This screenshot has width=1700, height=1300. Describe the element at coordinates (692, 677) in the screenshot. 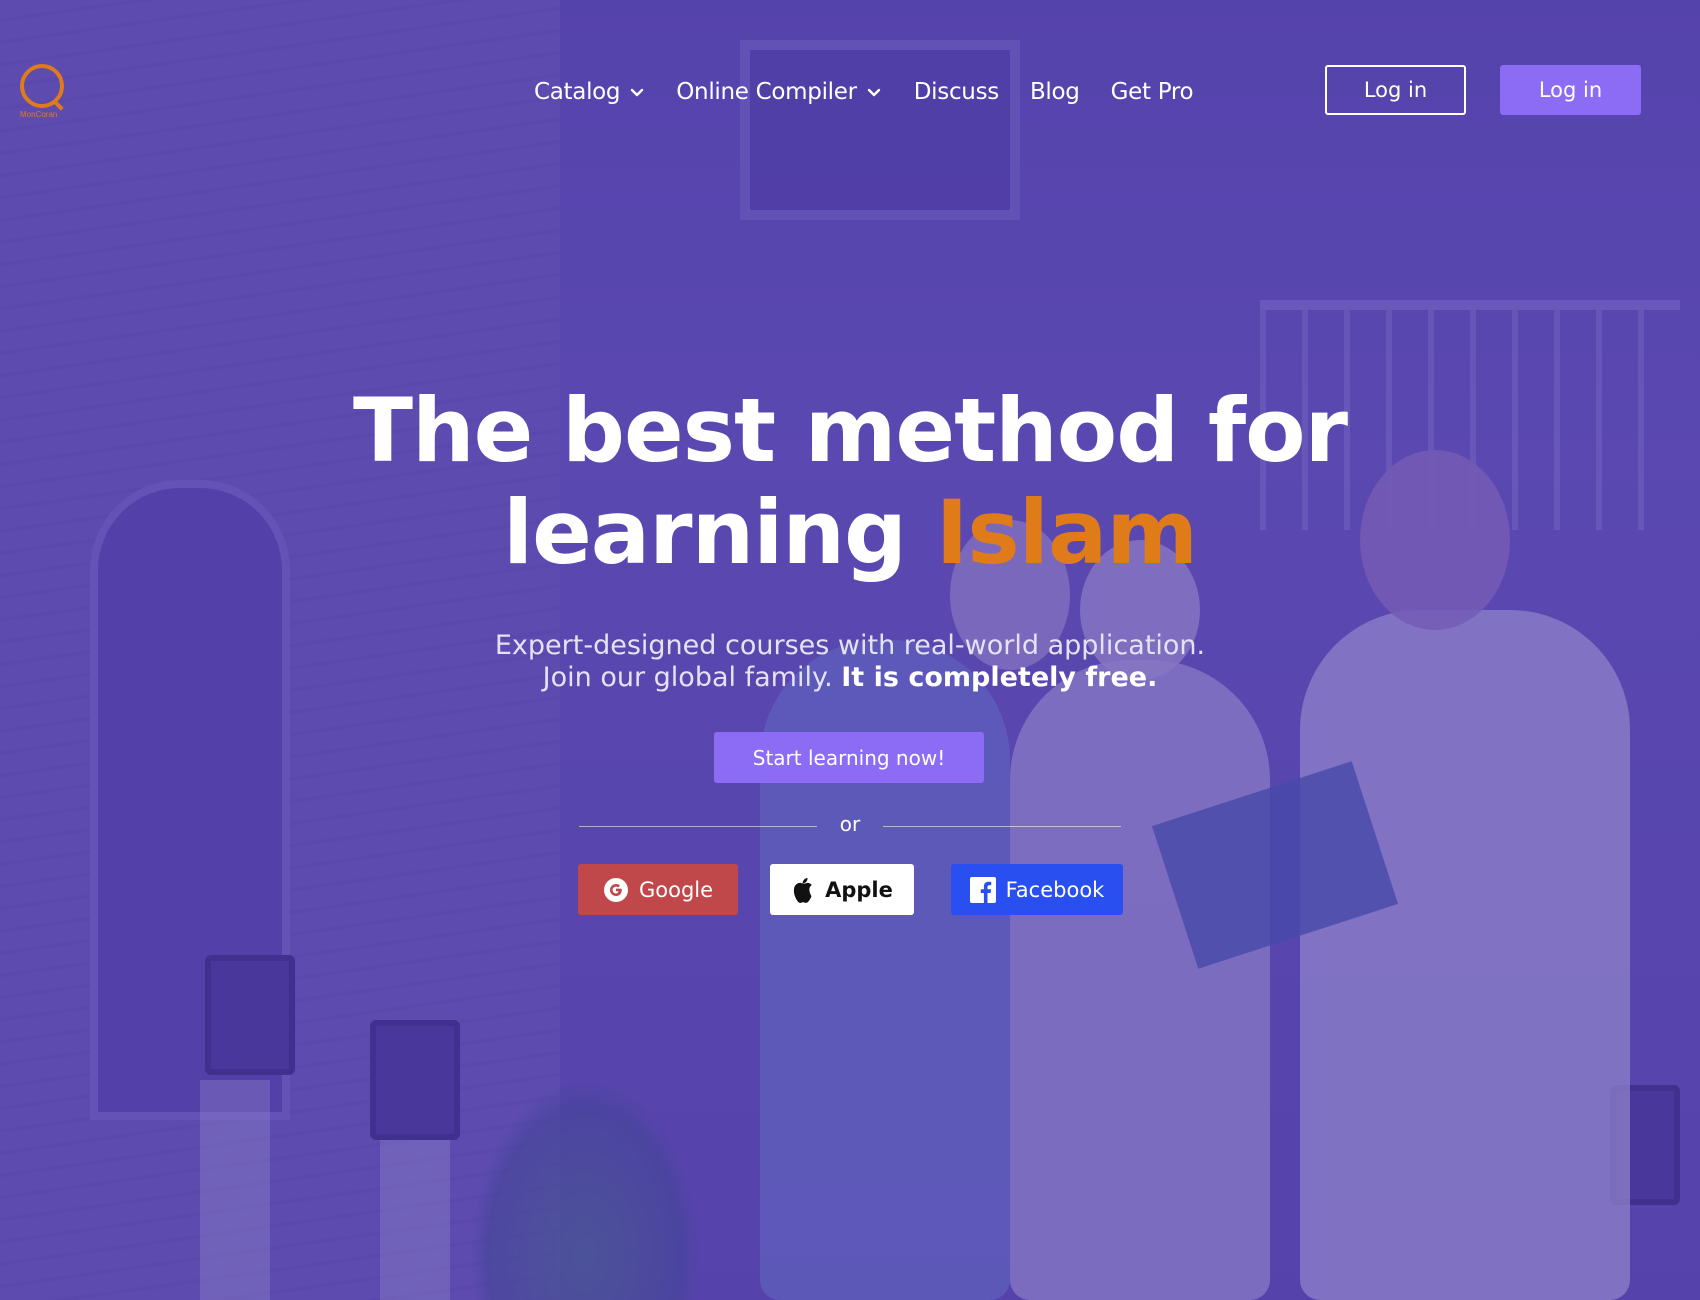

I see `hero-subtitle-line2: Join our global family.` at that location.